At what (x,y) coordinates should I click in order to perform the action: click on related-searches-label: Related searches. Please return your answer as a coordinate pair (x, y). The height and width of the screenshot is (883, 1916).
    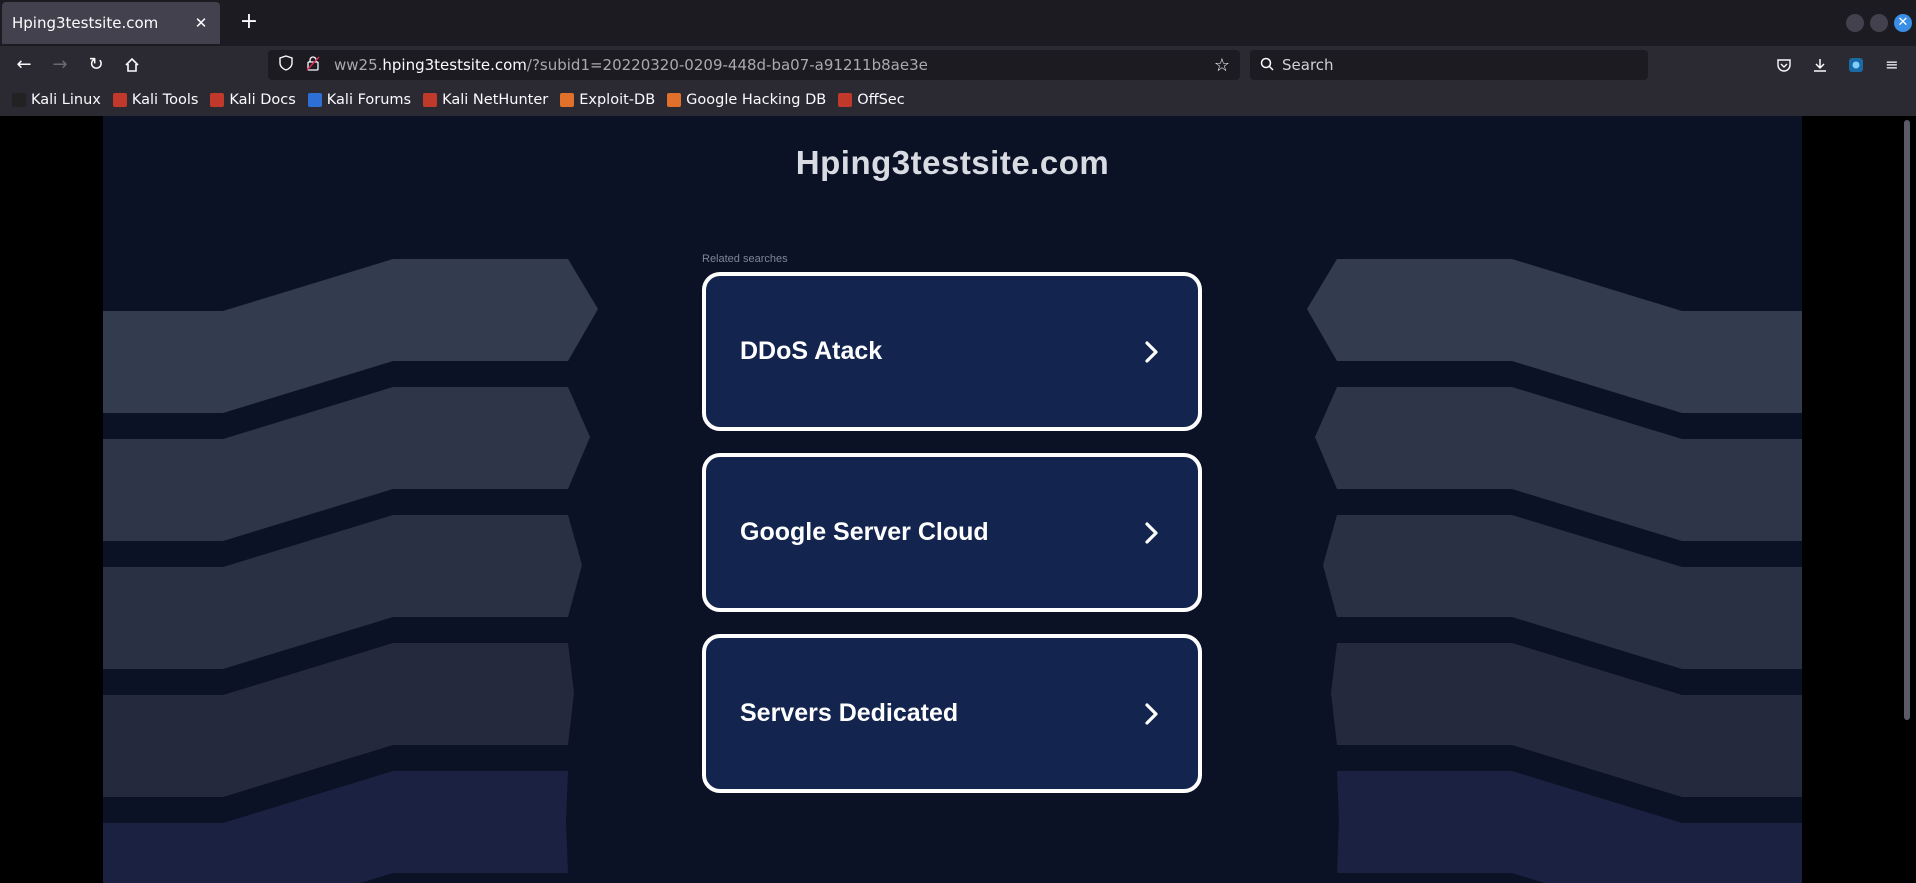
    Looking at the image, I should click on (745, 259).